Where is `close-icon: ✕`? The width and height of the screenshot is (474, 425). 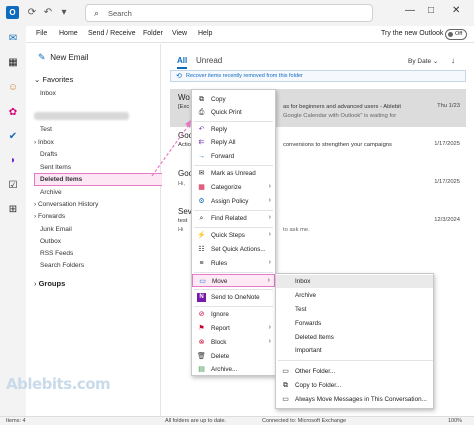
close-icon: ✕ is located at coordinates (456, 10).